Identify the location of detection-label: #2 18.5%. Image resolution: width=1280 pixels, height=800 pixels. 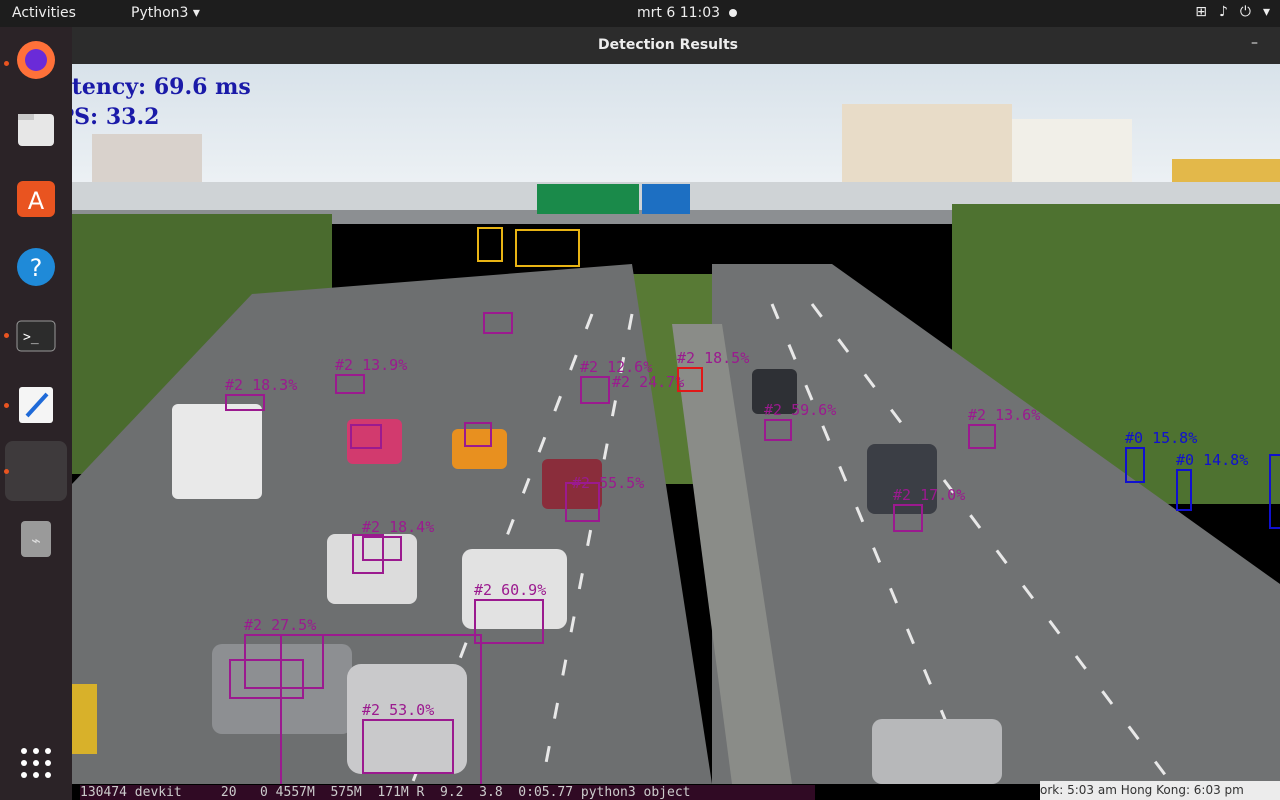
(713, 358).